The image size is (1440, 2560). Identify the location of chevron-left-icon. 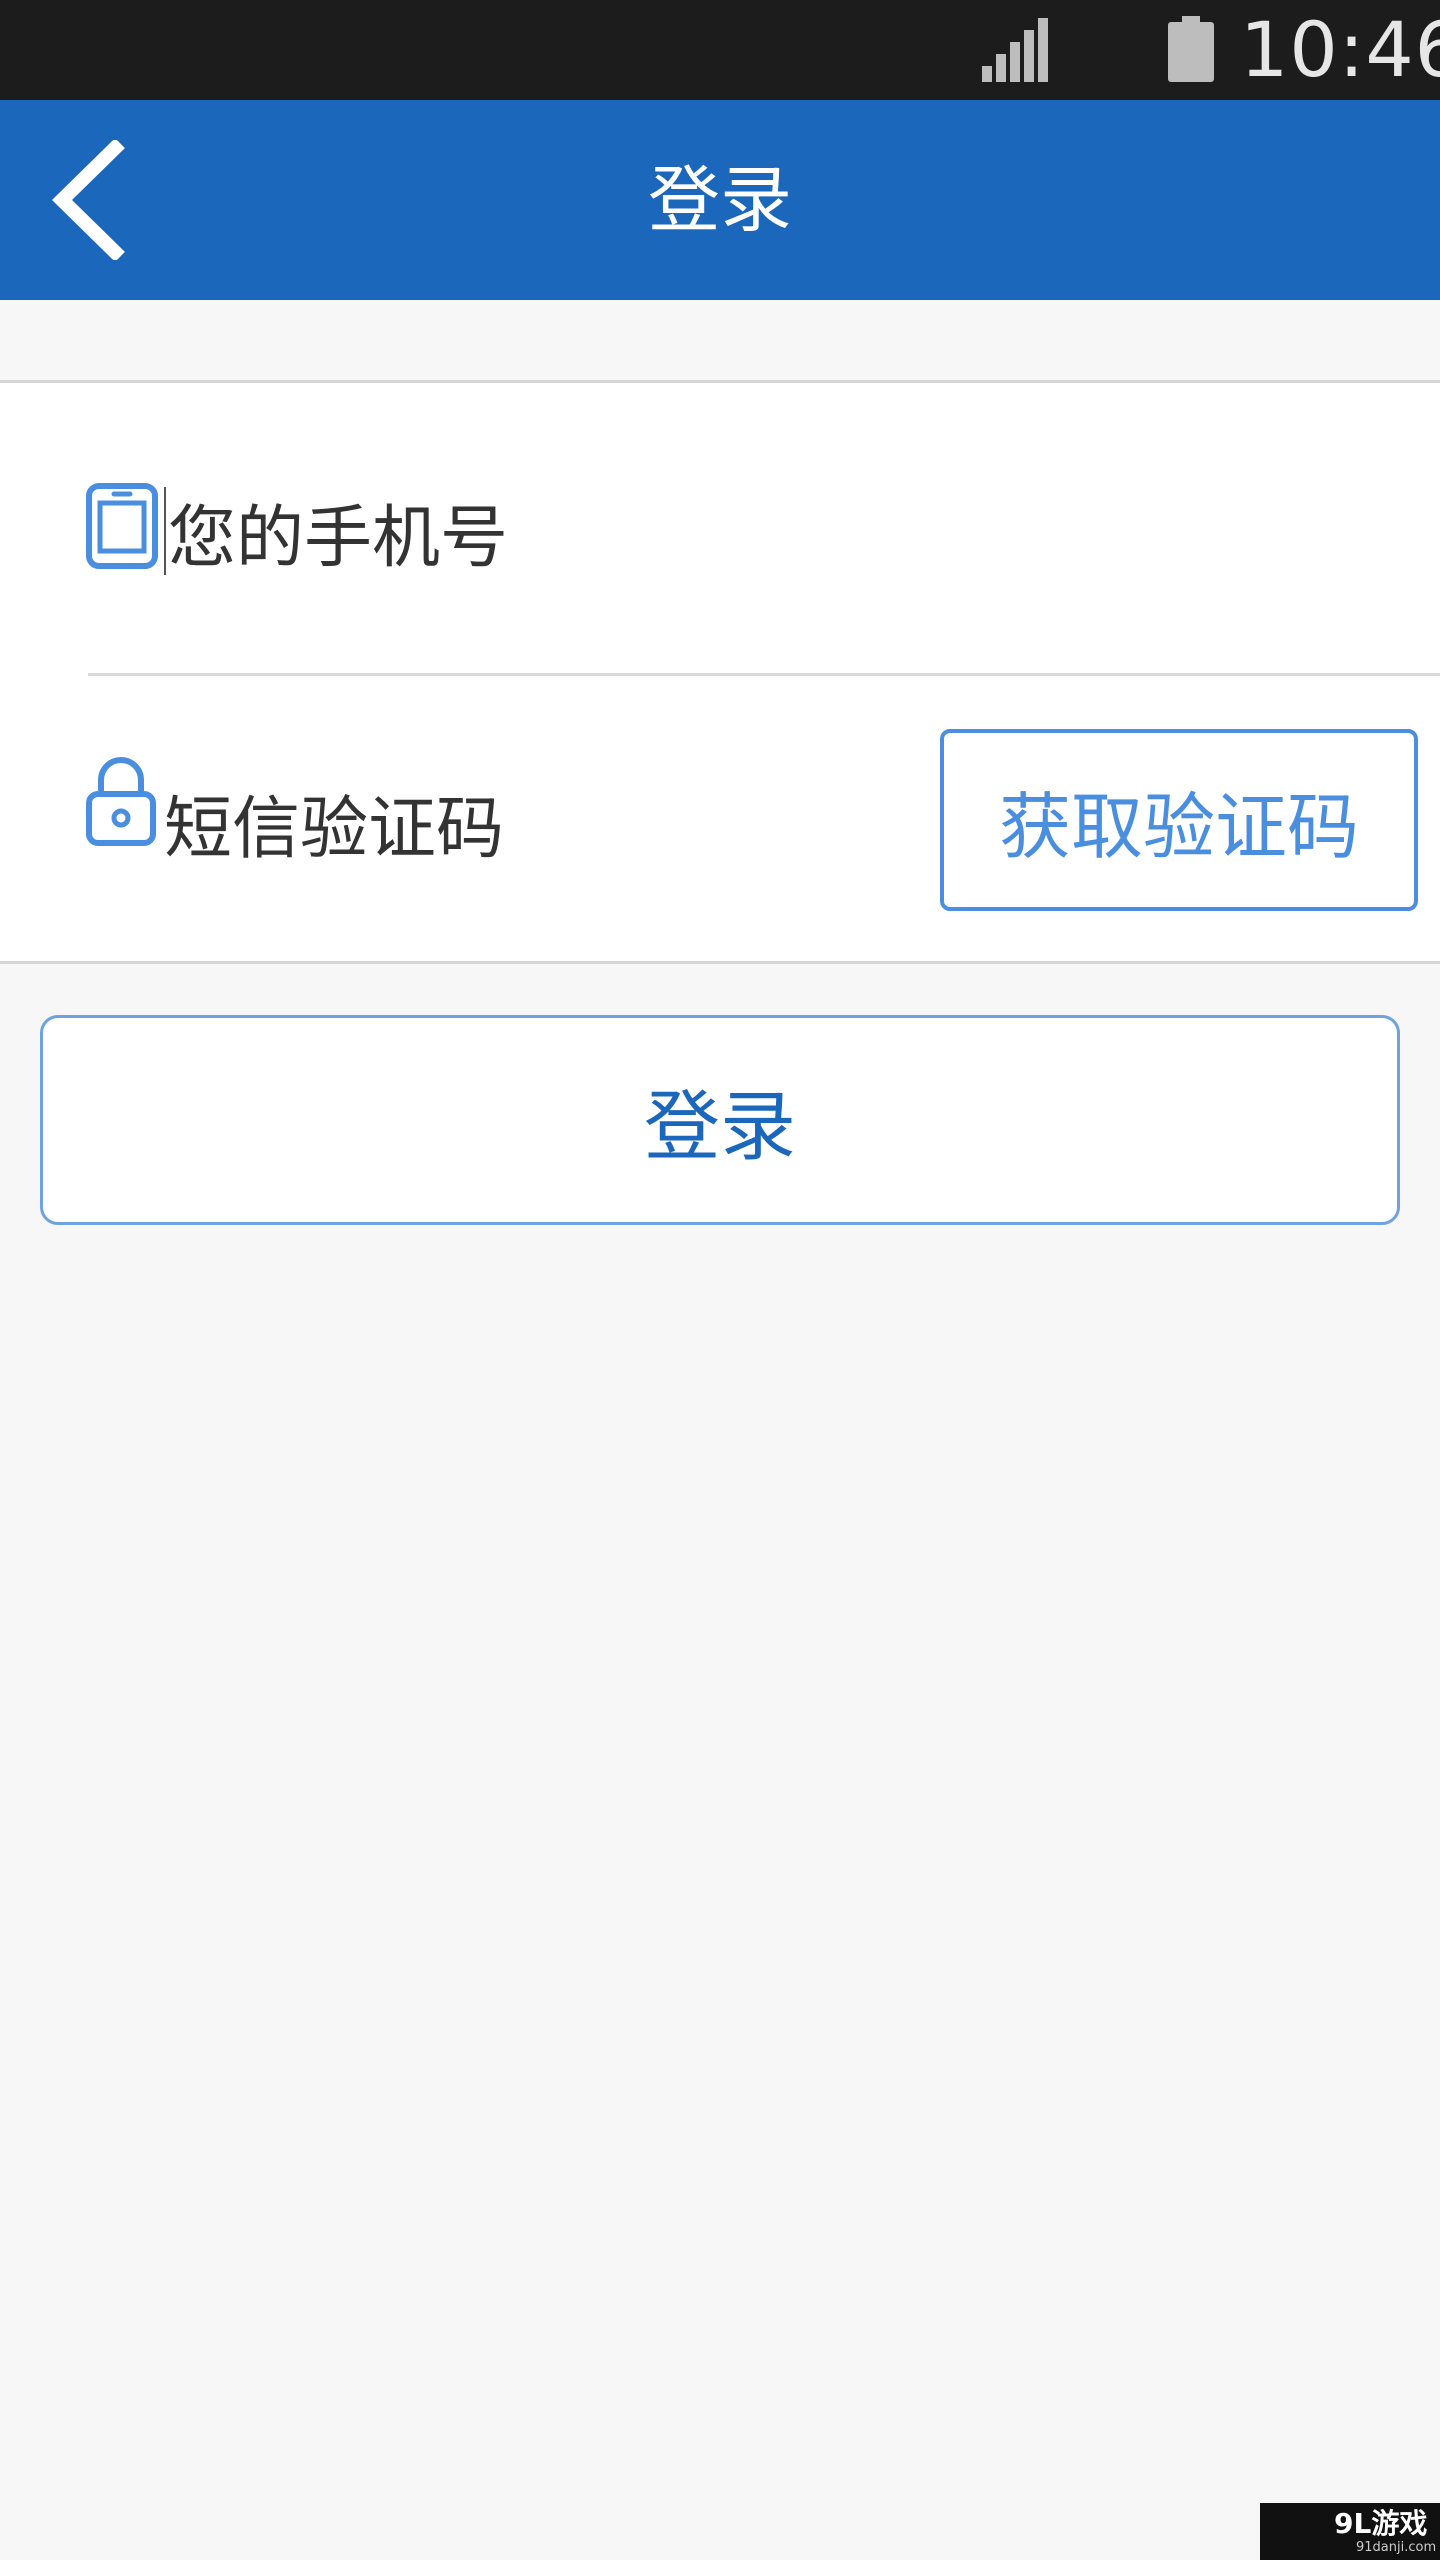
(95, 200).